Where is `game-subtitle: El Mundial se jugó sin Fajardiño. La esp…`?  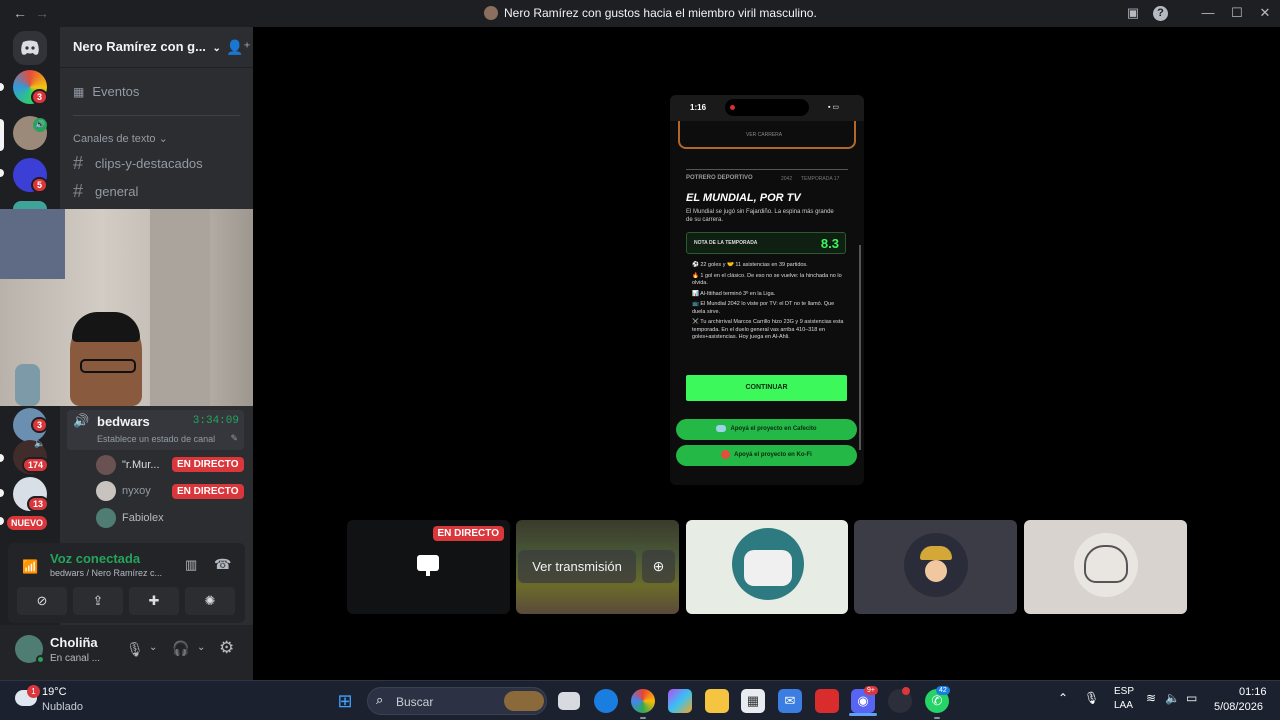
game-subtitle: El Mundial se jugó sin Fajardiño. La esp… is located at coordinates (760, 216).